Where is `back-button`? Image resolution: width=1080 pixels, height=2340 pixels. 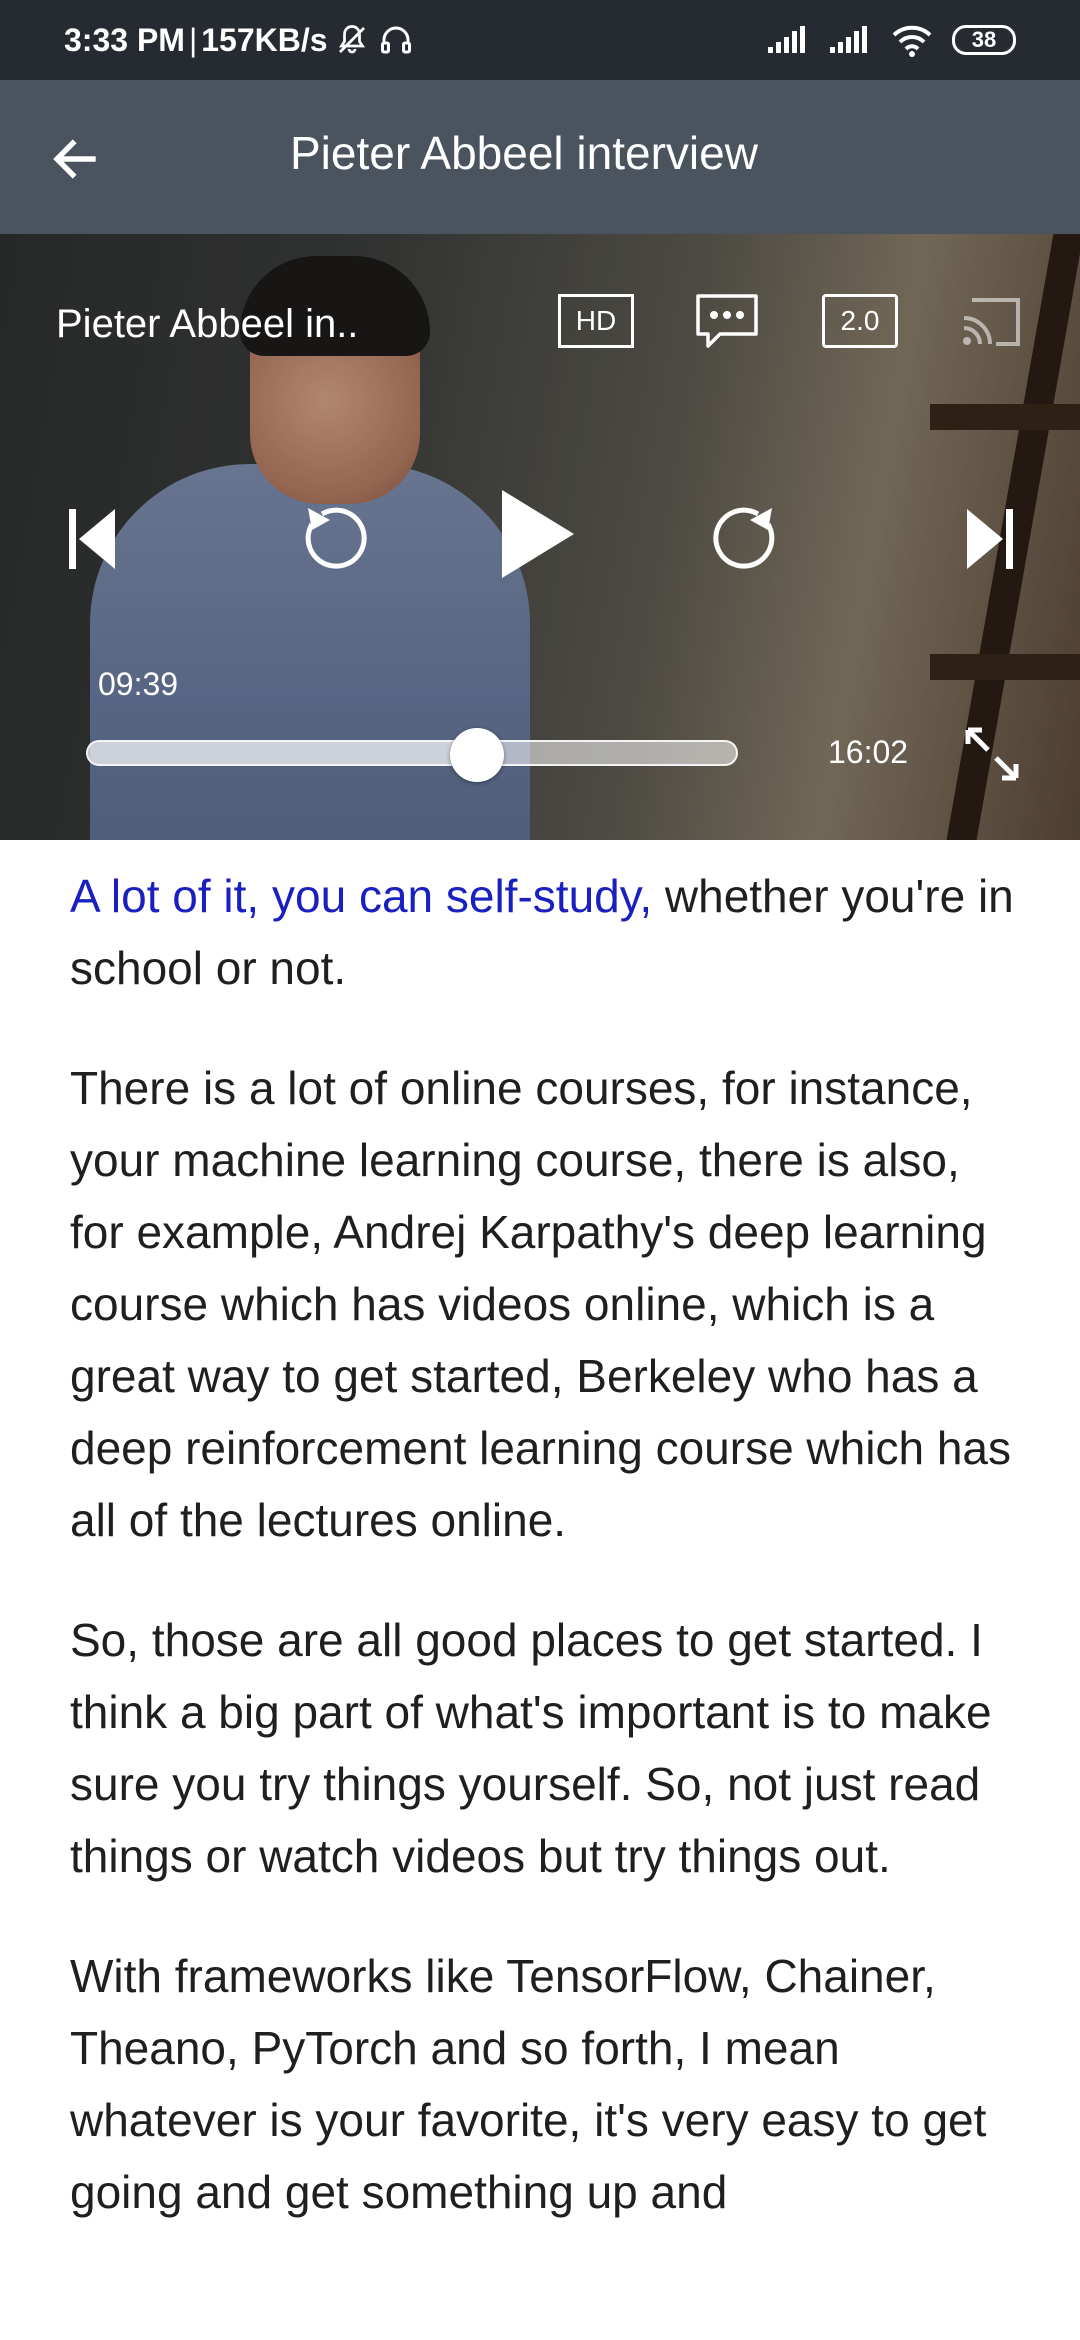
back-button is located at coordinates (75, 159).